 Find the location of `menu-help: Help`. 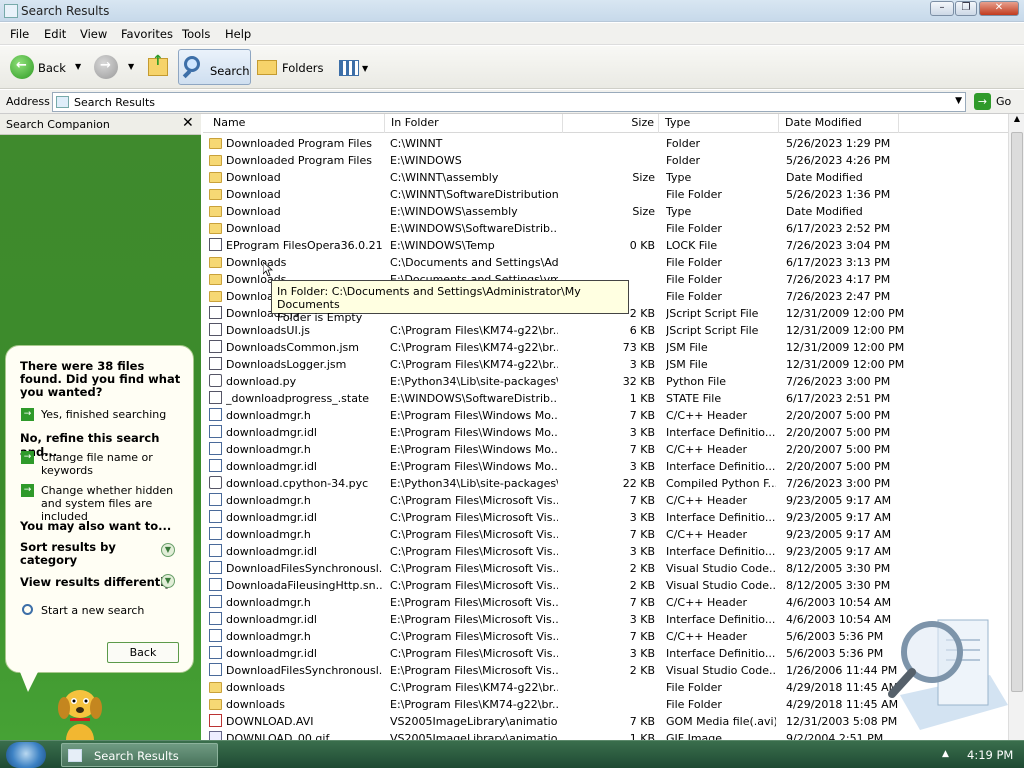

menu-help: Help is located at coordinates (238, 34).